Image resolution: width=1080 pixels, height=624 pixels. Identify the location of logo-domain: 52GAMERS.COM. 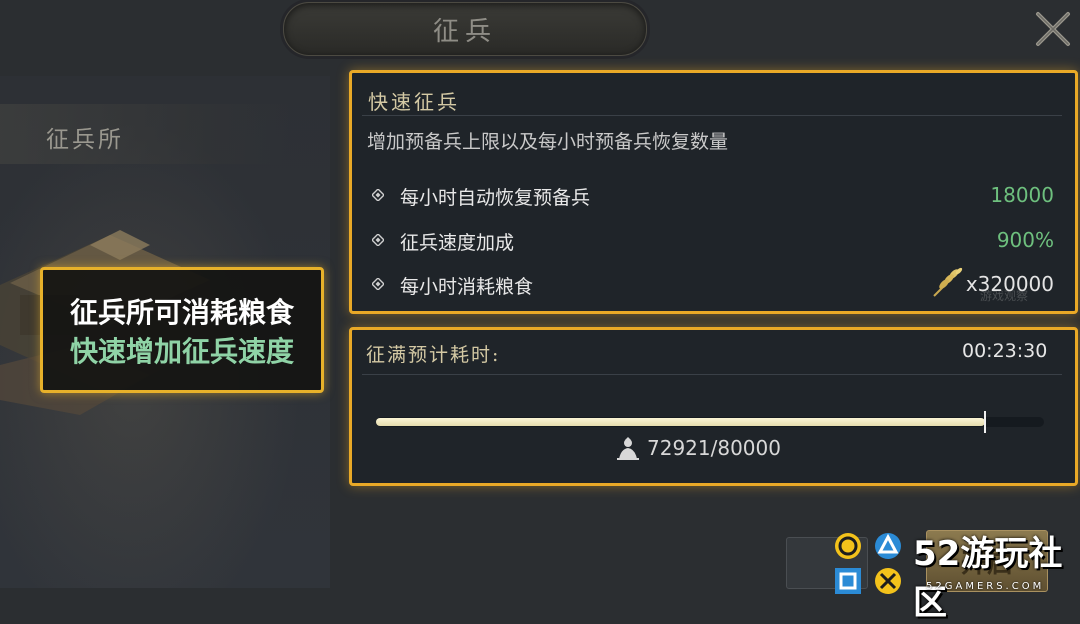
(985, 586).